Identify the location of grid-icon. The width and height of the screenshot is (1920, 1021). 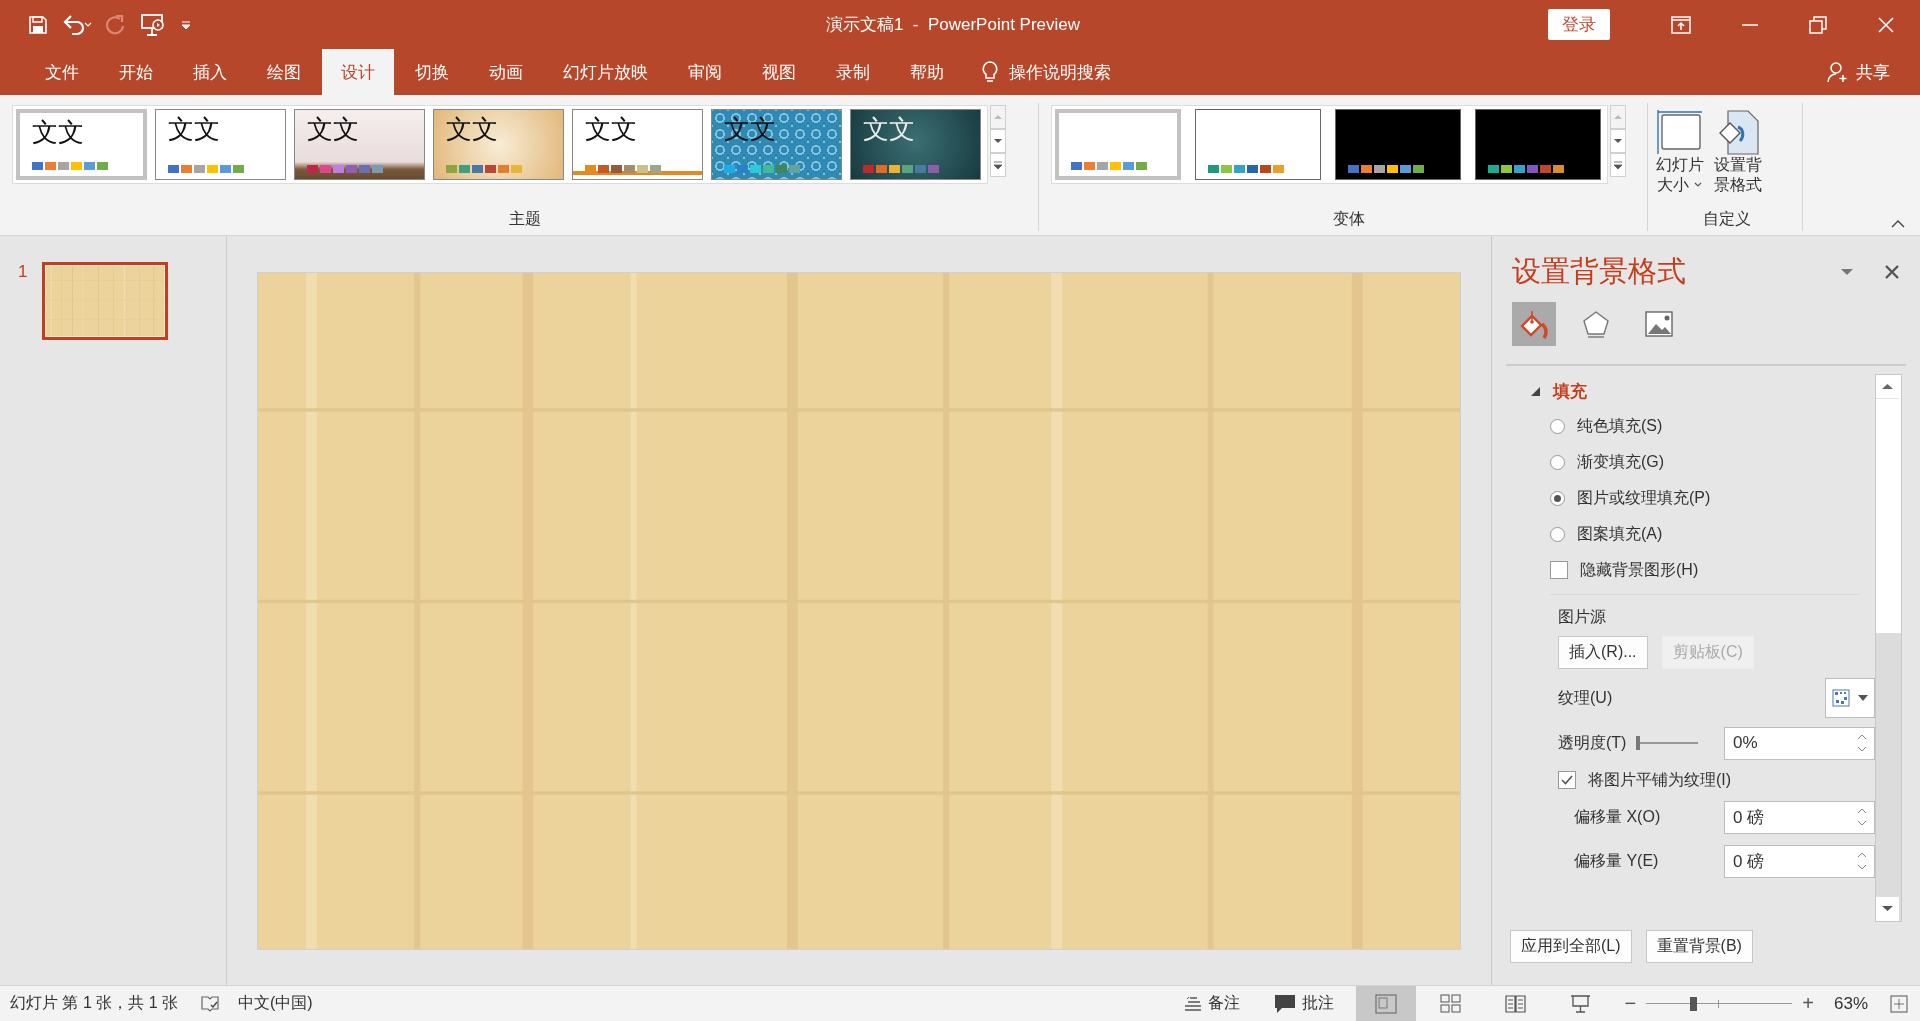
(1451, 1003).